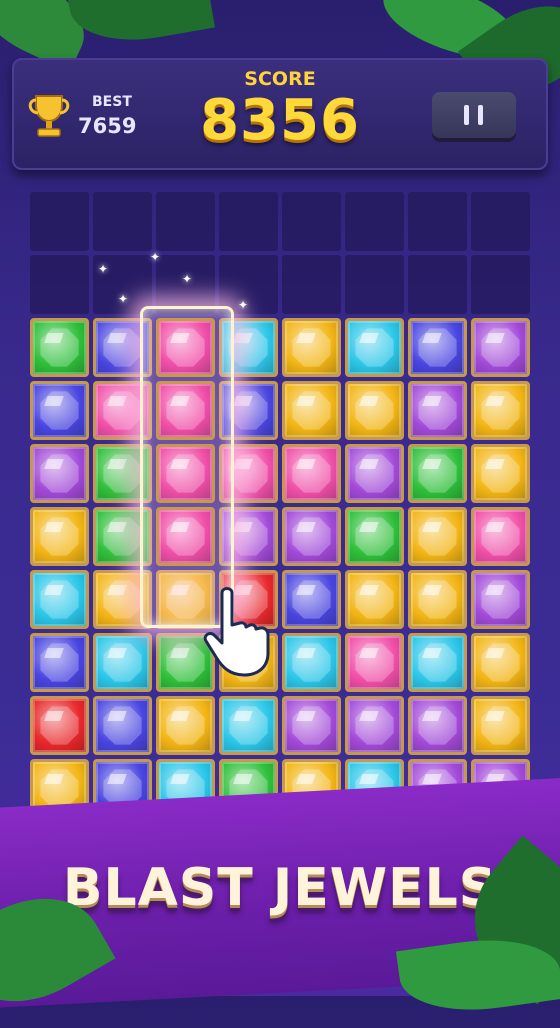  I want to click on best-label: BEST, so click(112, 102).